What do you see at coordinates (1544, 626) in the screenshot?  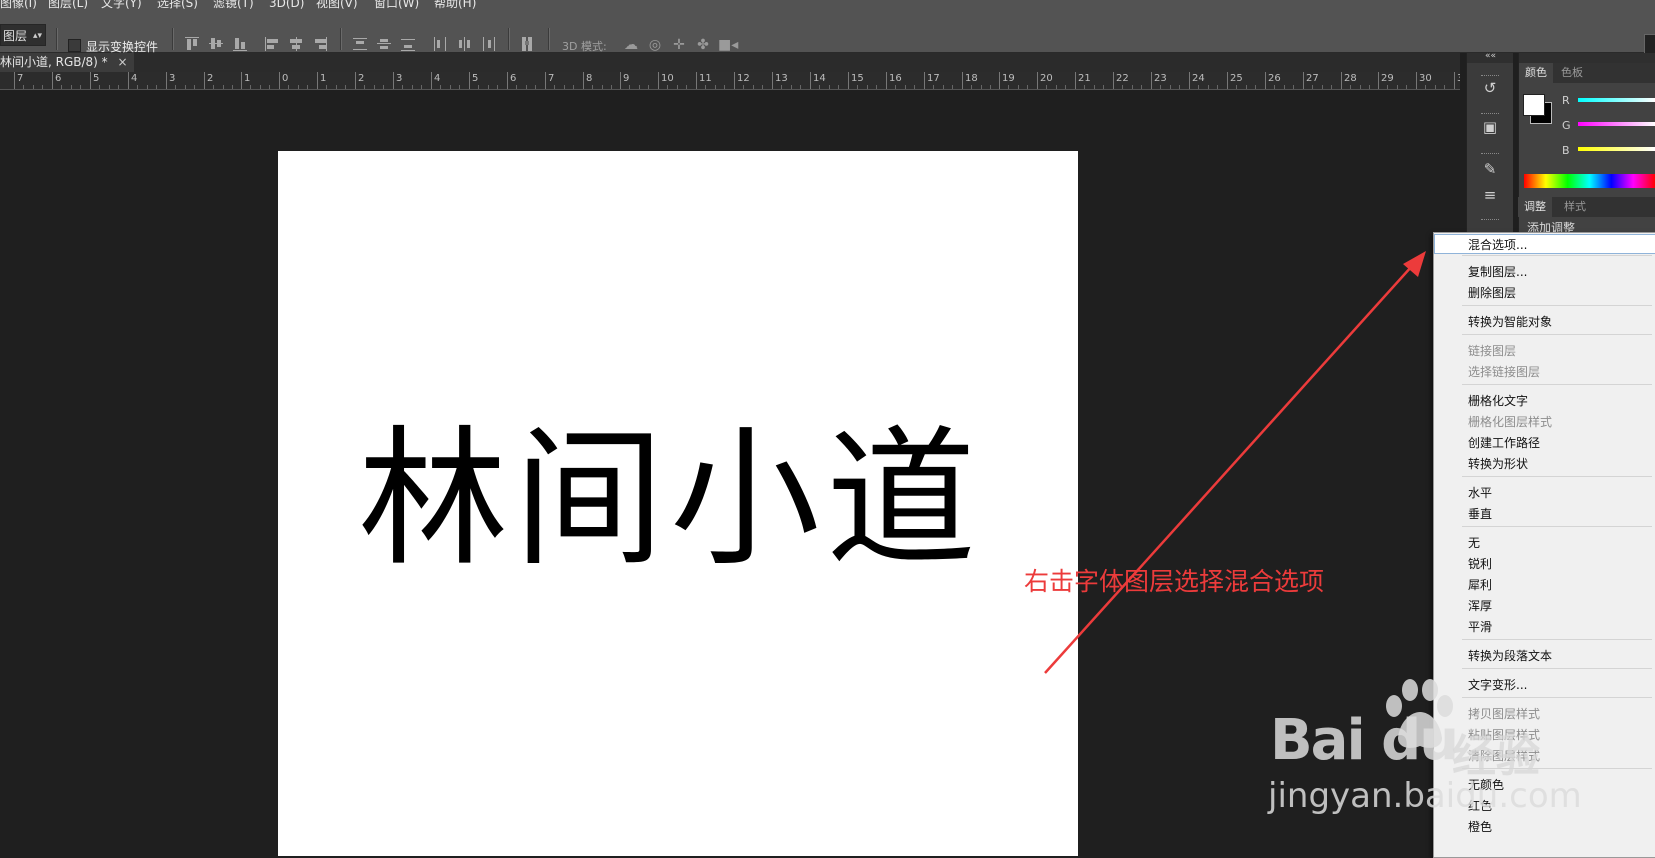 I see `context-menu-item: 平滑` at bounding box center [1544, 626].